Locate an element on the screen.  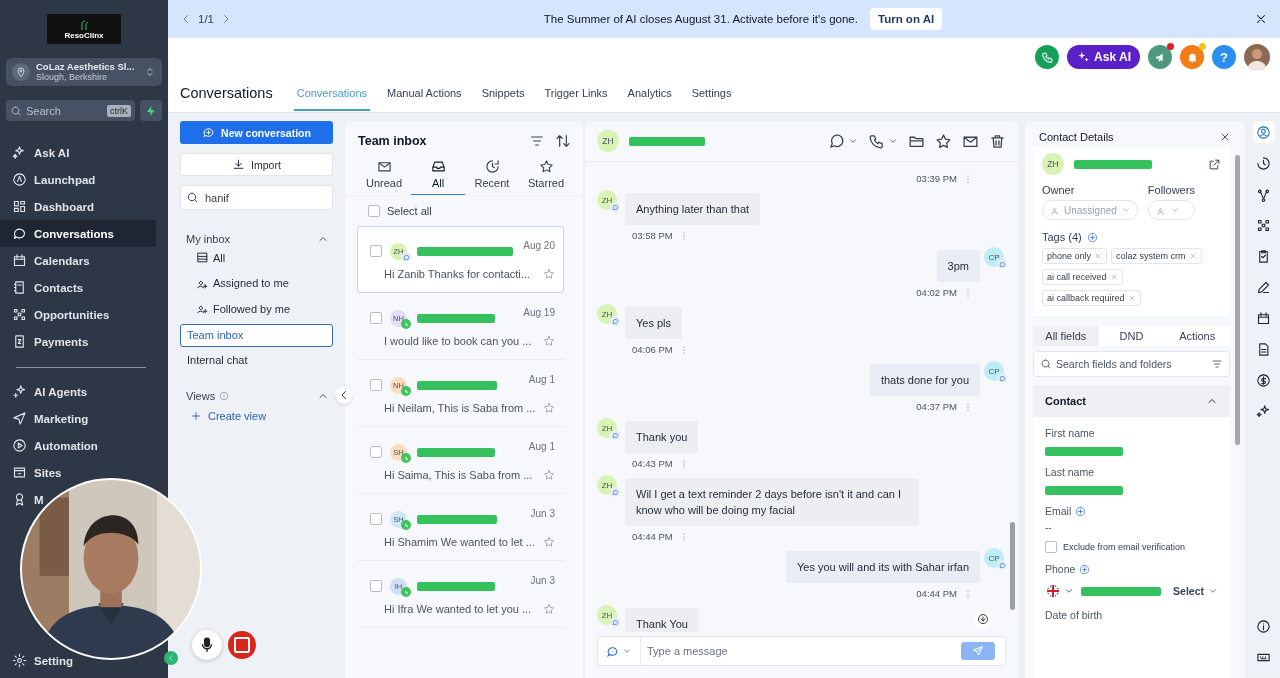
stop-recording-button is located at coordinates (242, 645).